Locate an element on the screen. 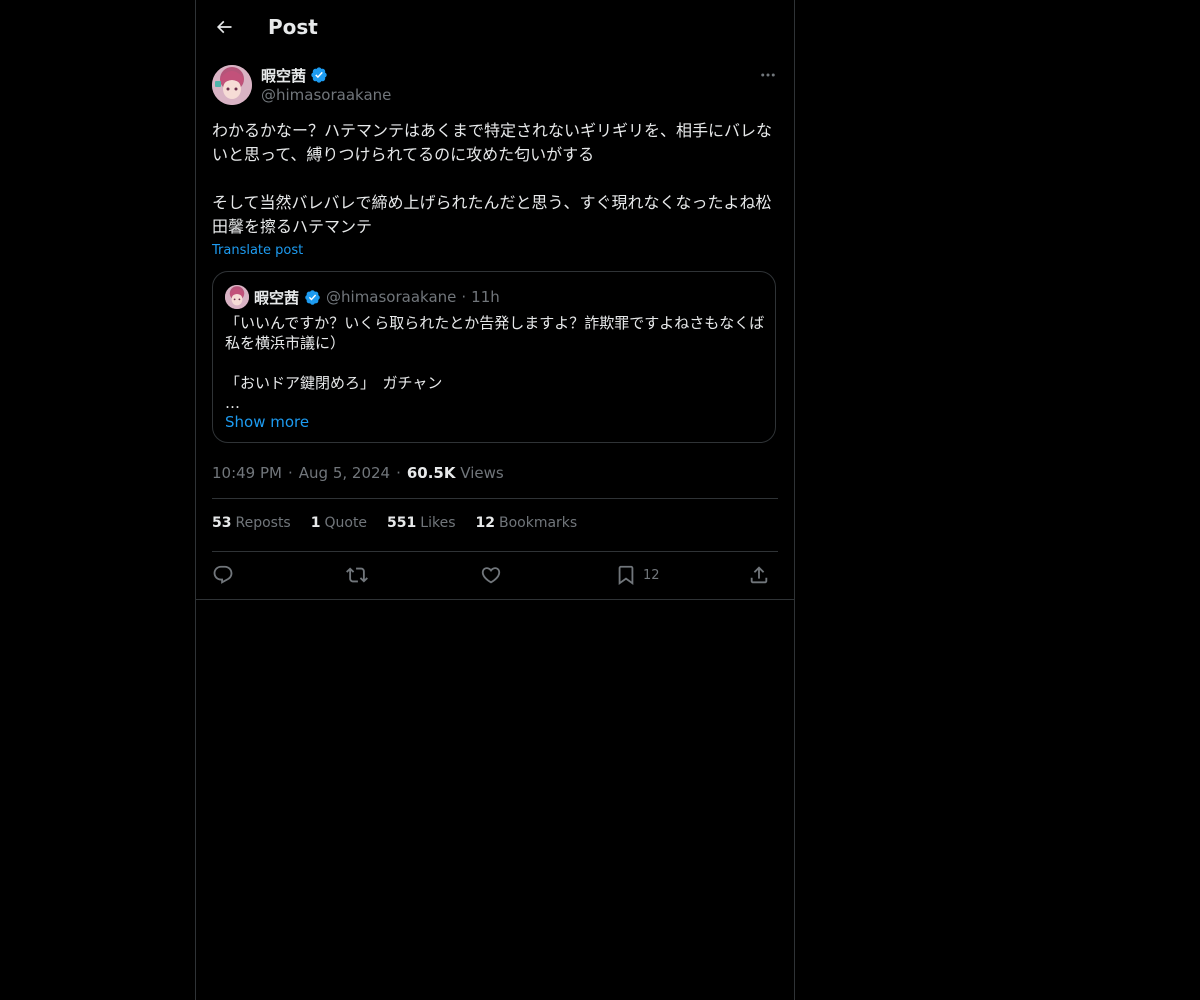  repost-icon is located at coordinates (357, 575).